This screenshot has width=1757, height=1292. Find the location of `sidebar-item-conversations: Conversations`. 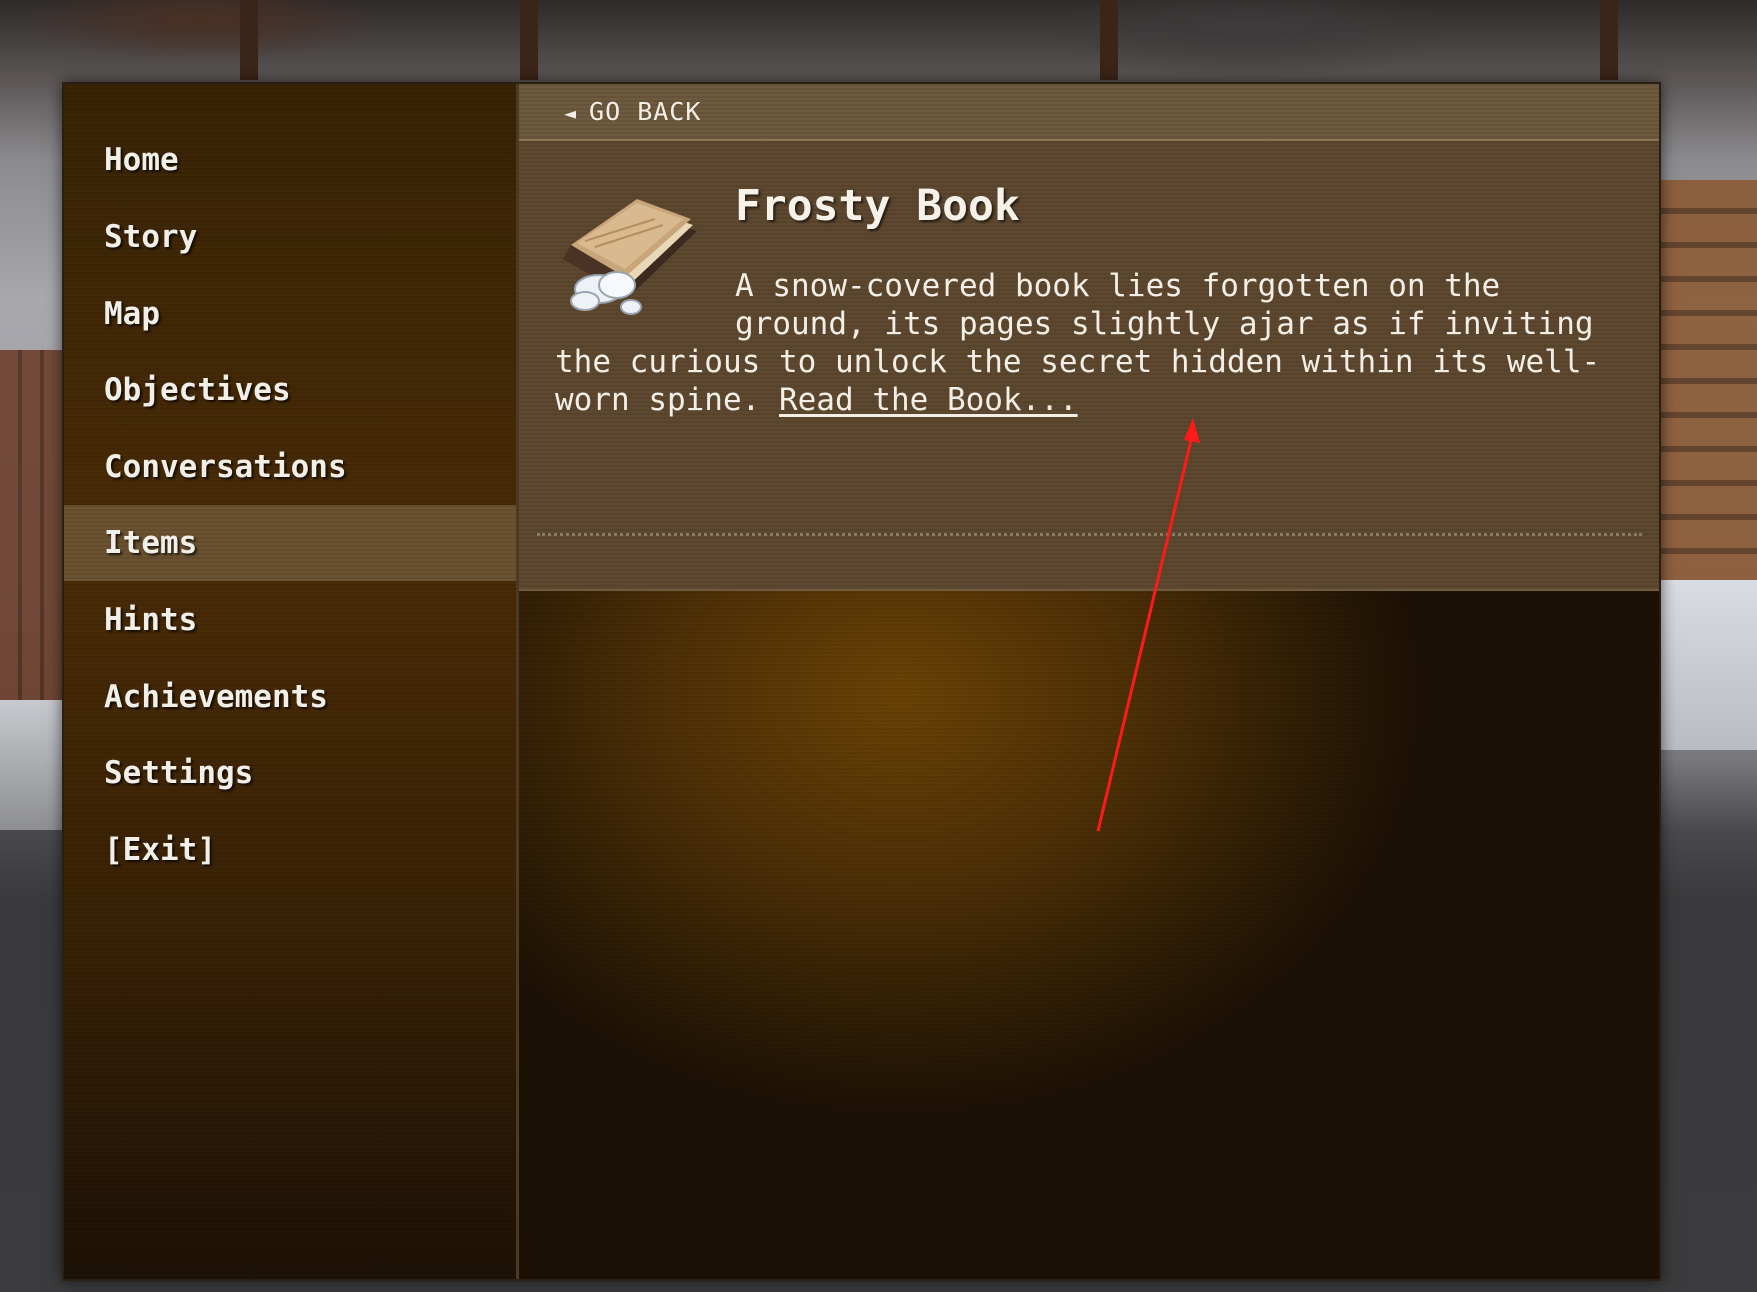

sidebar-item-conversations: Conversations is located at coordinates (290, 467).